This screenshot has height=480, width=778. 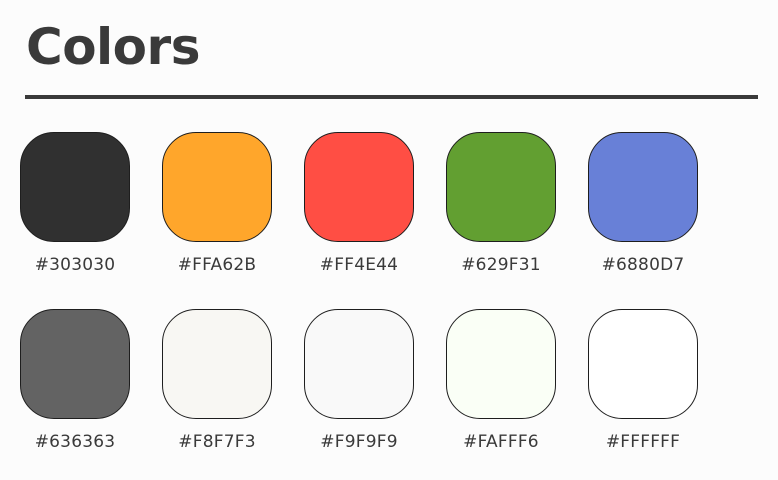 I want to click on color-swatch: #303030, so click(x=75, y=203).